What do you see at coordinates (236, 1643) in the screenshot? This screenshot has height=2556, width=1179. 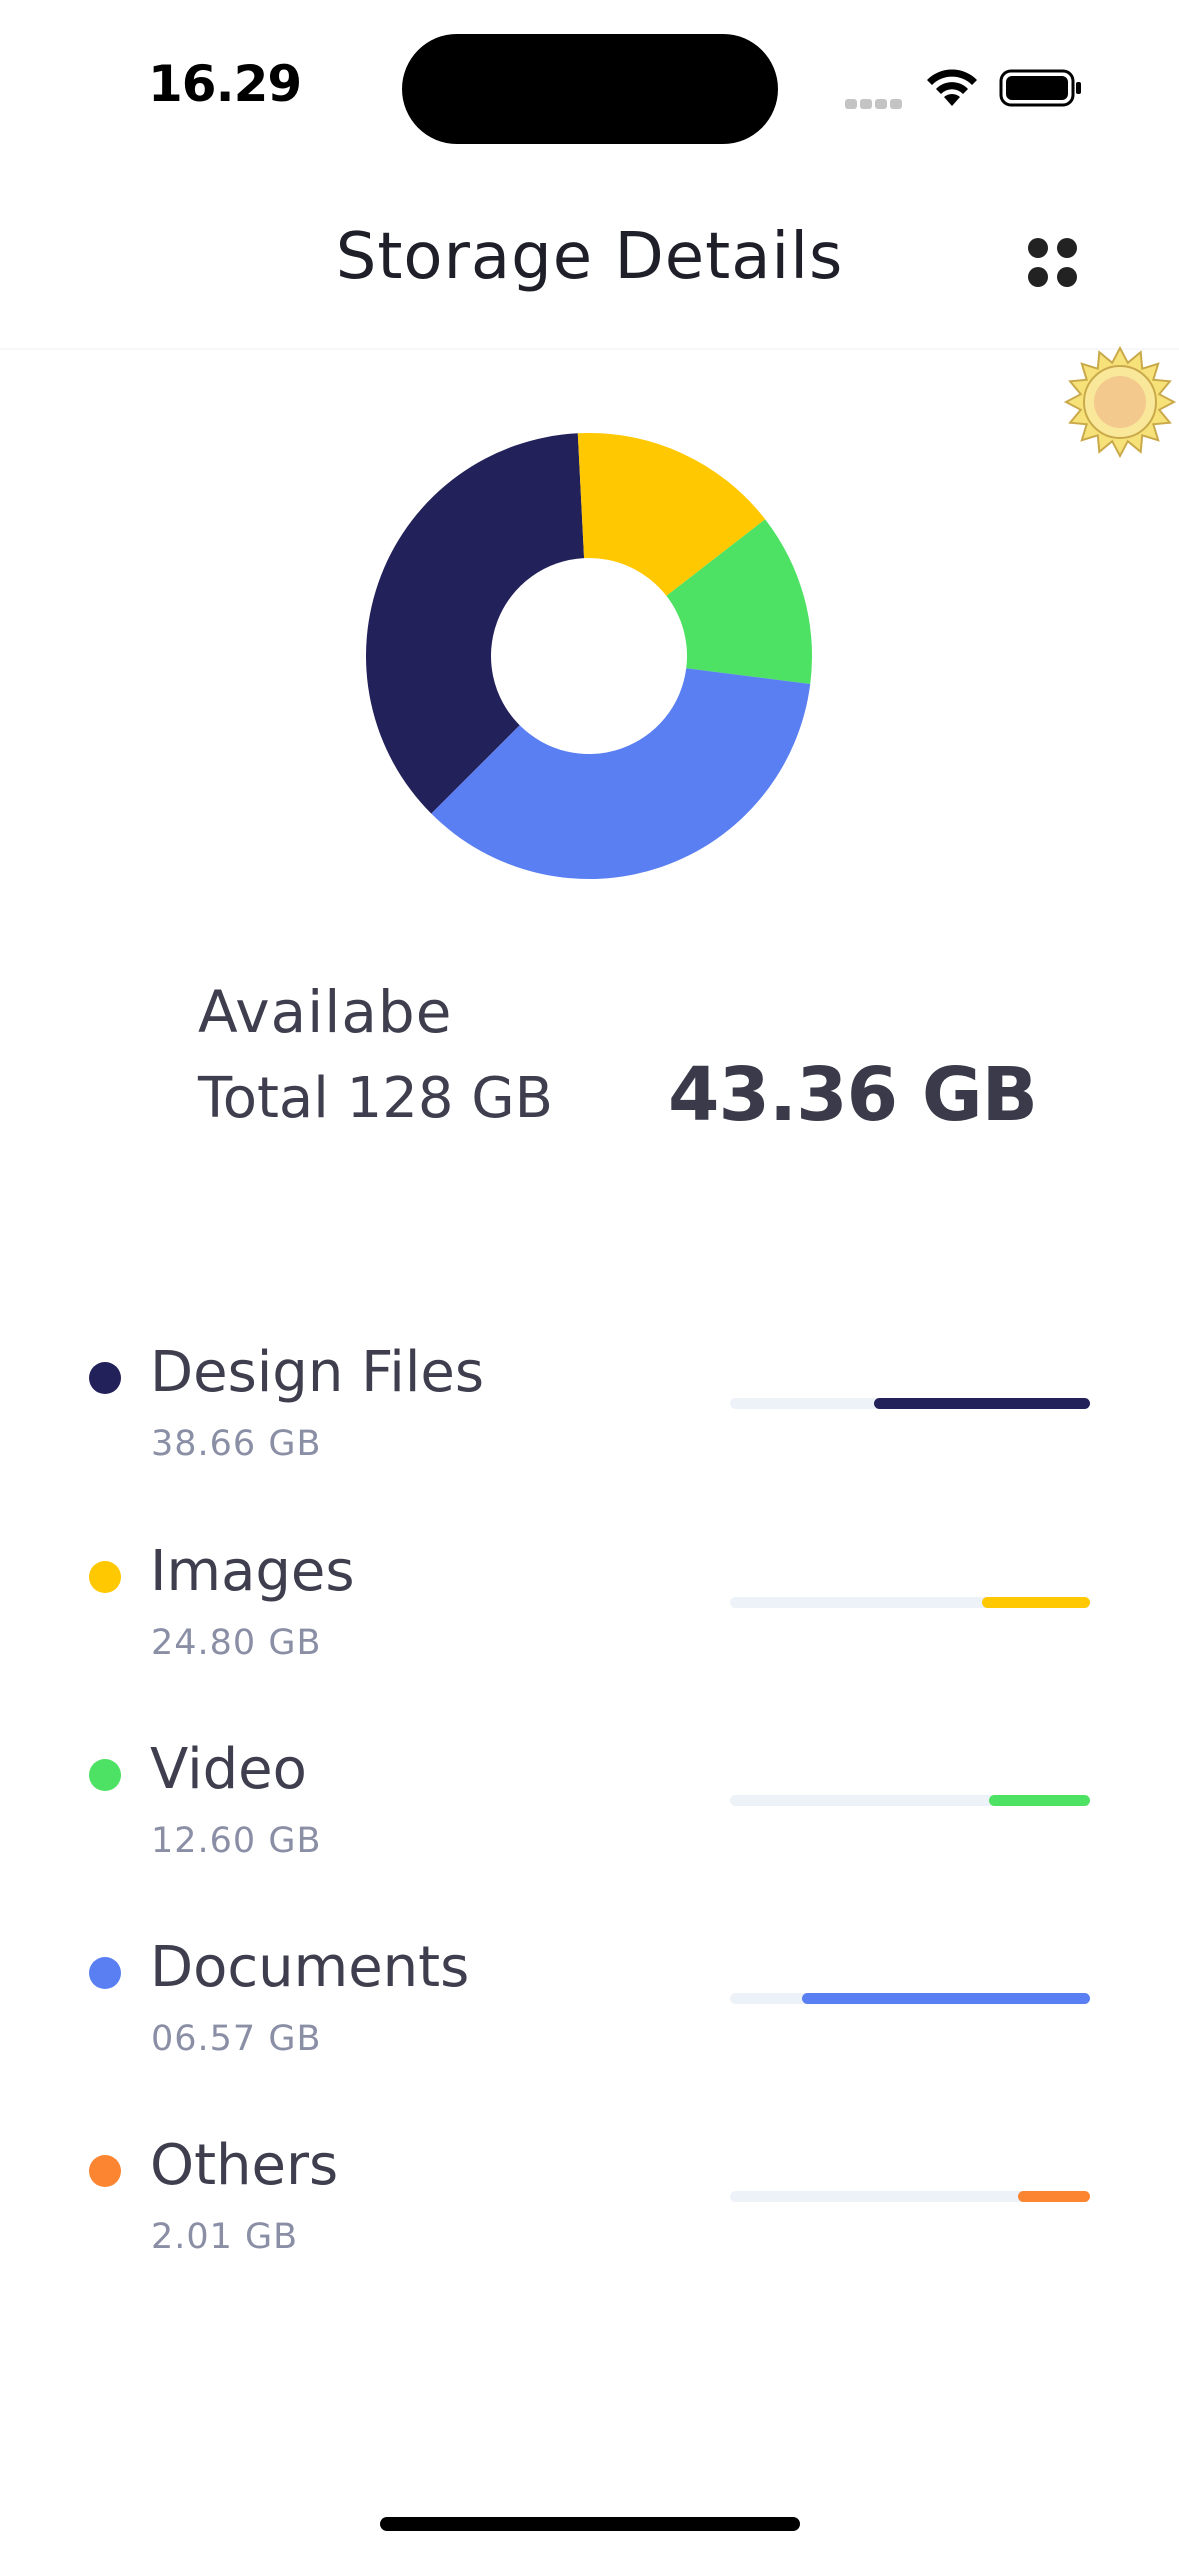 I see `item-size: 24.80 GB` at bounding box center [236, 1643].